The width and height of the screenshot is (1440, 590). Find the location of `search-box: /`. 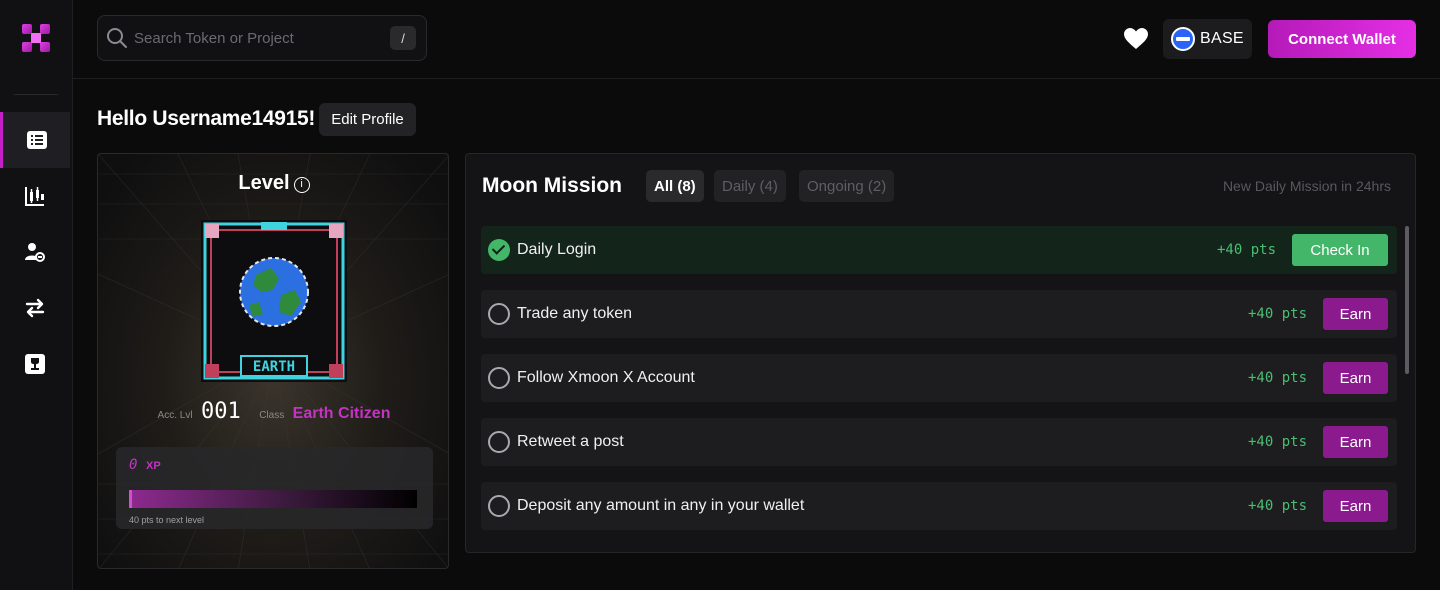

search-box: / is located at coordinates (262, 38).